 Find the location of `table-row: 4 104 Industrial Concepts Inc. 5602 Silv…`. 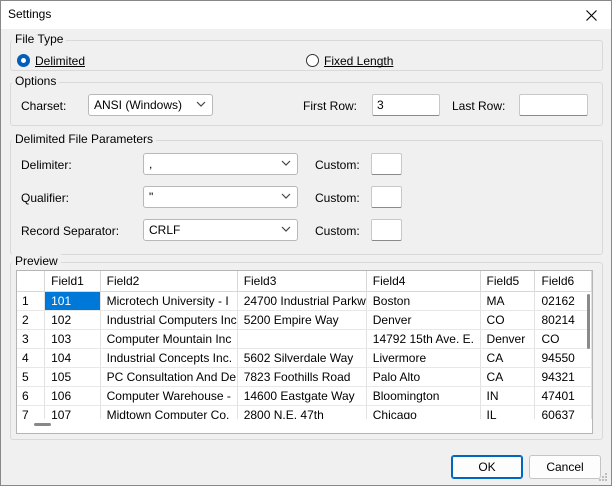

table-row: 4 104 Industrial Concepts Inc. 5602 Silv… is located at coordinates (304, 358).